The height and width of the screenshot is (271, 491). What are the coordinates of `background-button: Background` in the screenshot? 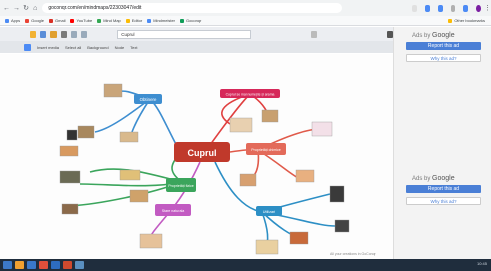 It's located at (97, 47).